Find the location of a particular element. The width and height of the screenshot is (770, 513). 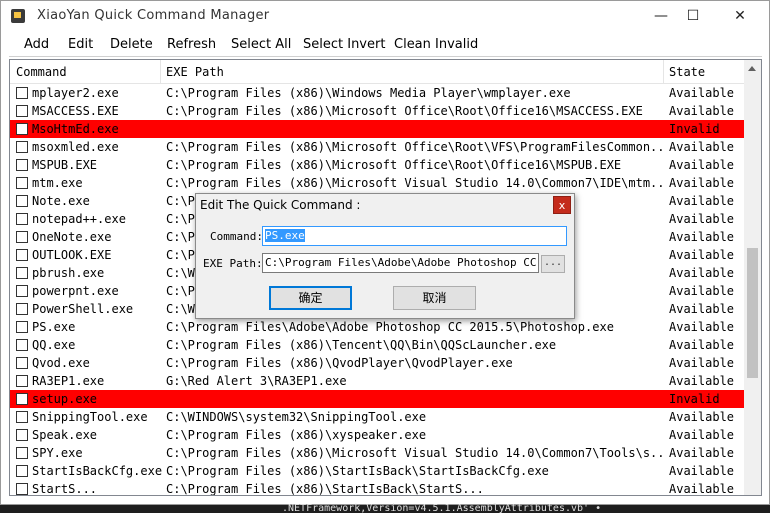

cell-command: MSACCESS.EXE is located at coordinates (75, 111).